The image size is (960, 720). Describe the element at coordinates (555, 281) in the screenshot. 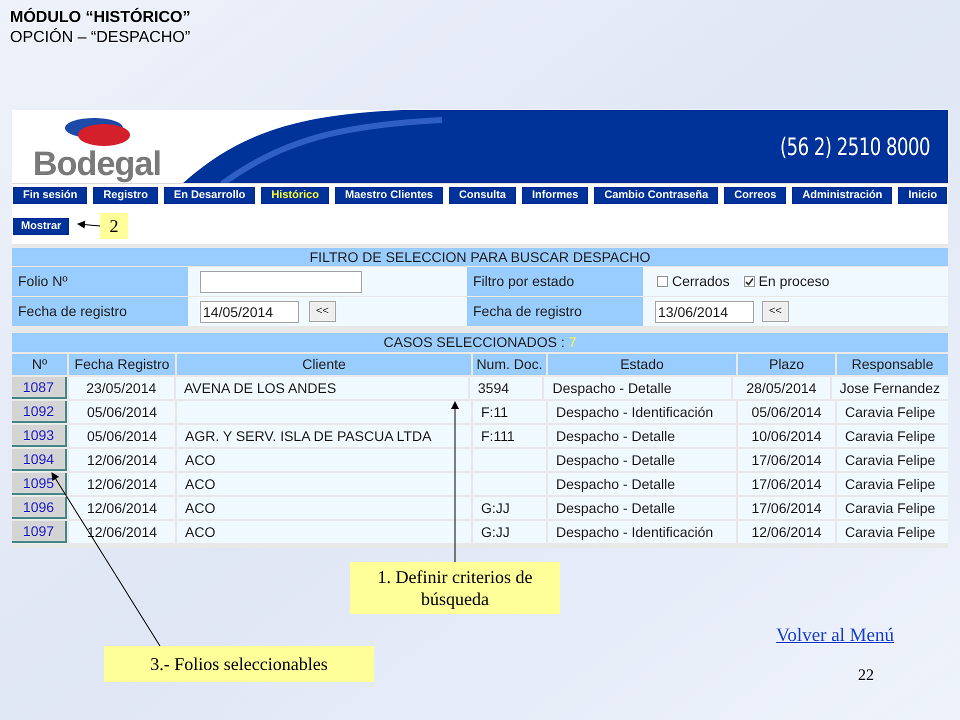

I see `field-label: Filtro por estado` at that location.